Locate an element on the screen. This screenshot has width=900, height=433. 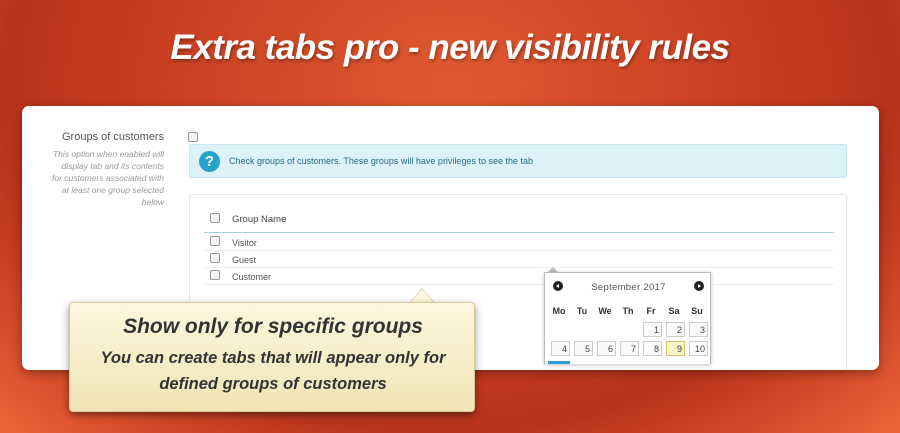
group-checkbox-visitor is located at coordinates (215, 241).